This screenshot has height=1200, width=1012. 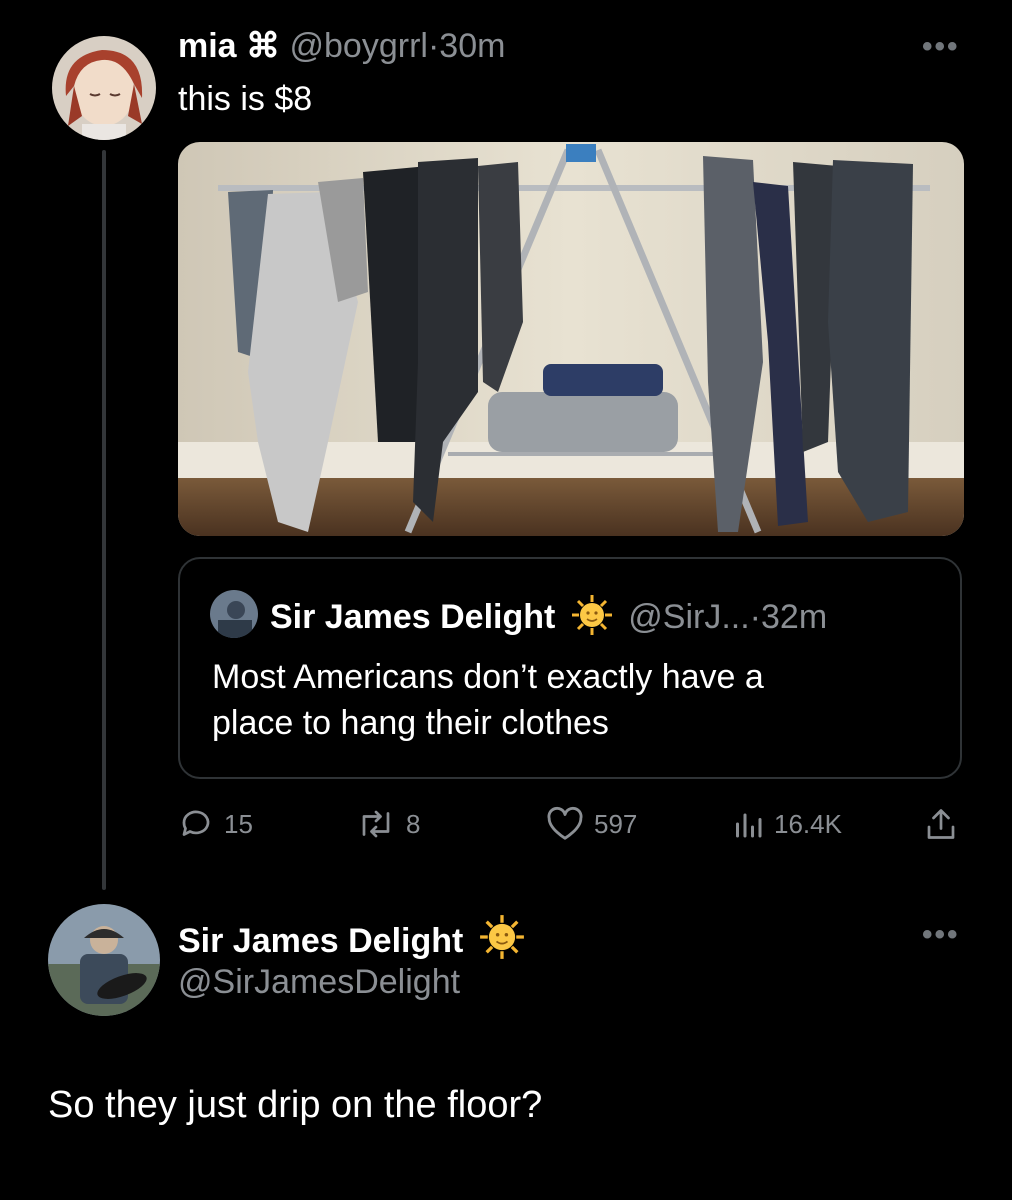 I want to click on retweet-icon, so click(x=376, y=824).